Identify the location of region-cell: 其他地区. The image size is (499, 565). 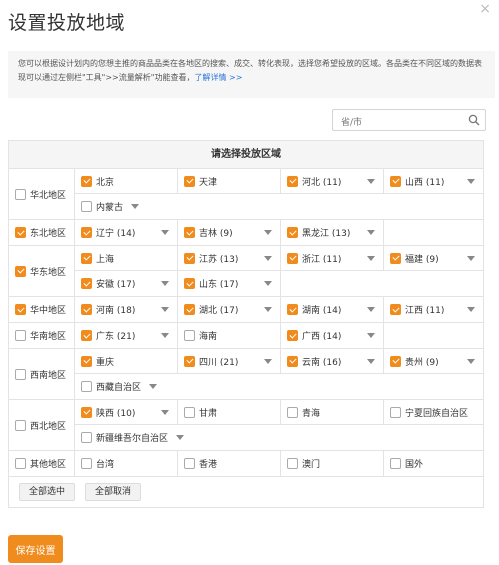
(42, 463).